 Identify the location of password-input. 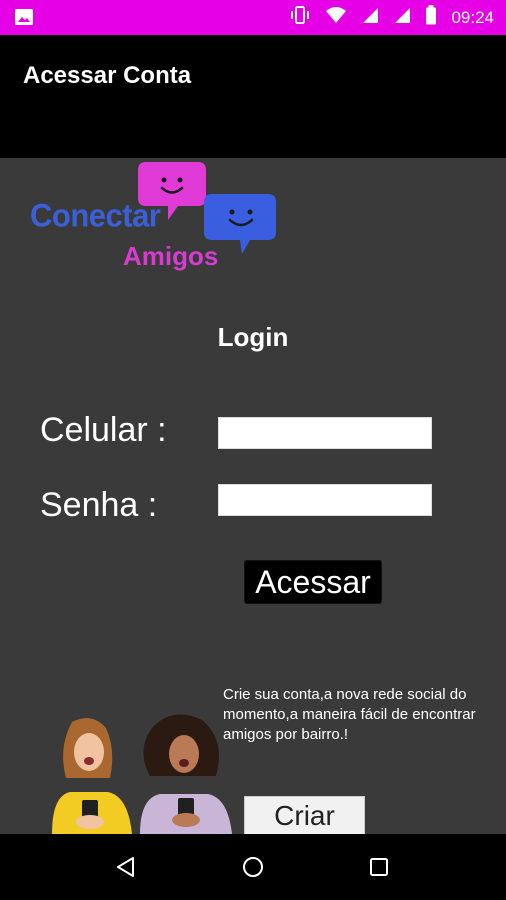
(325, 500).